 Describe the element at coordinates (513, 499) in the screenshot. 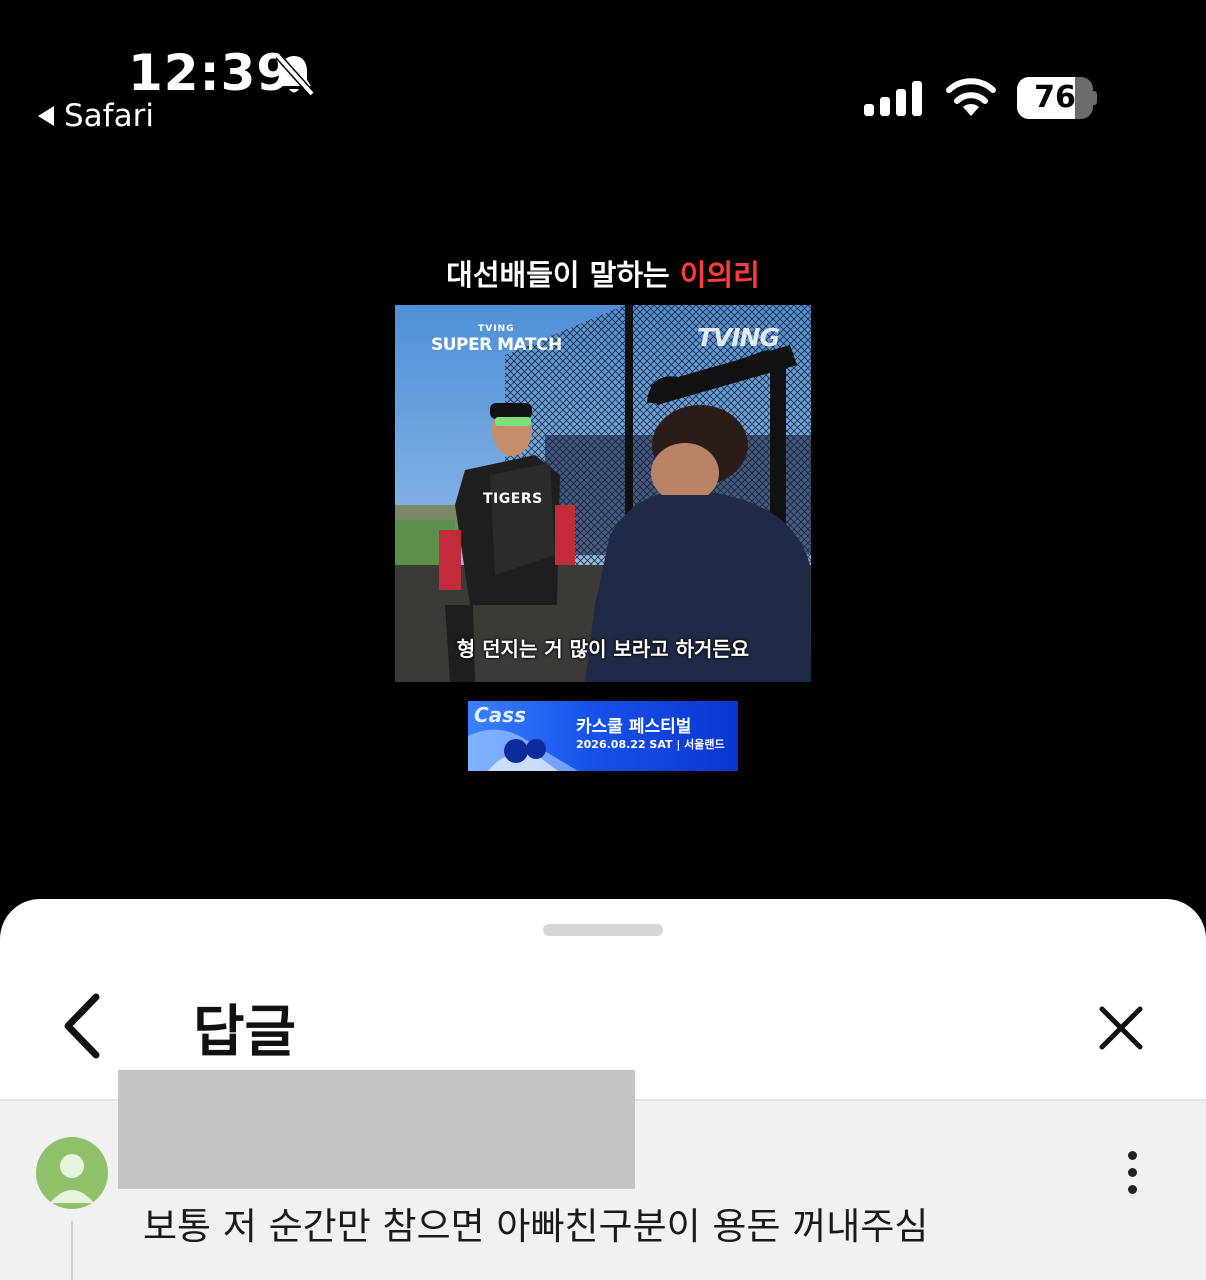

I see `jersey-lettering: TIGERS` at that location.